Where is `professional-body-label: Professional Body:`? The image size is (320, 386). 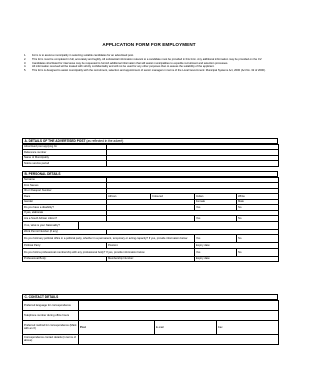
professional-body-label: Professional Body: is located at coordinates (64, 258).